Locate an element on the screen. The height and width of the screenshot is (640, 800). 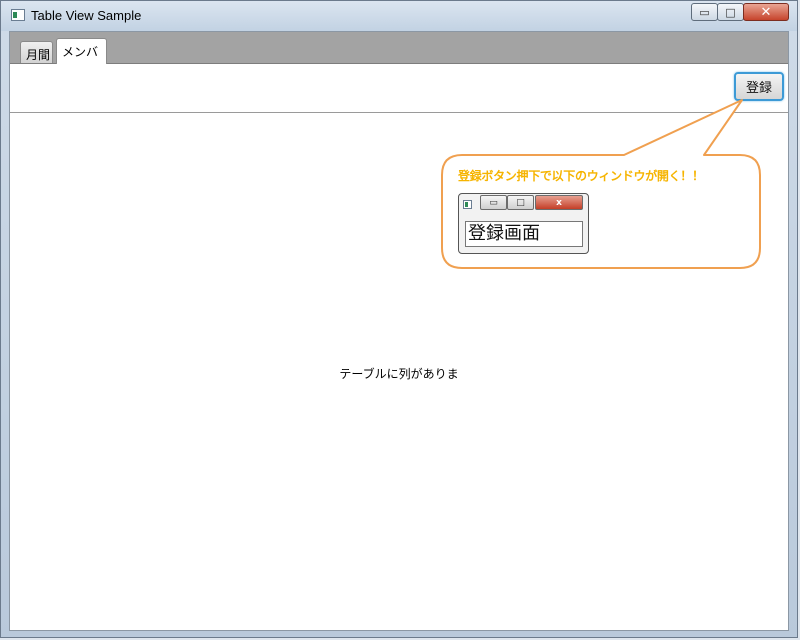
mini-maximize-icon: □ is located at coordinates (520, 202).